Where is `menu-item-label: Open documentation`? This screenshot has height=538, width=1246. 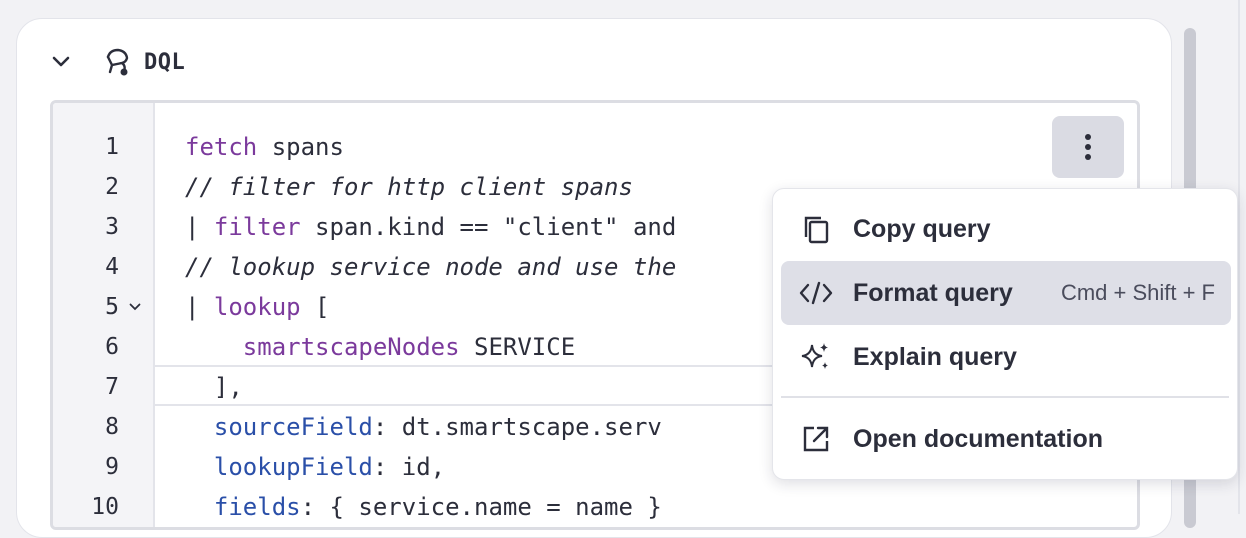 menu-item-label: Open documentation is located at coordinates (978, 438).